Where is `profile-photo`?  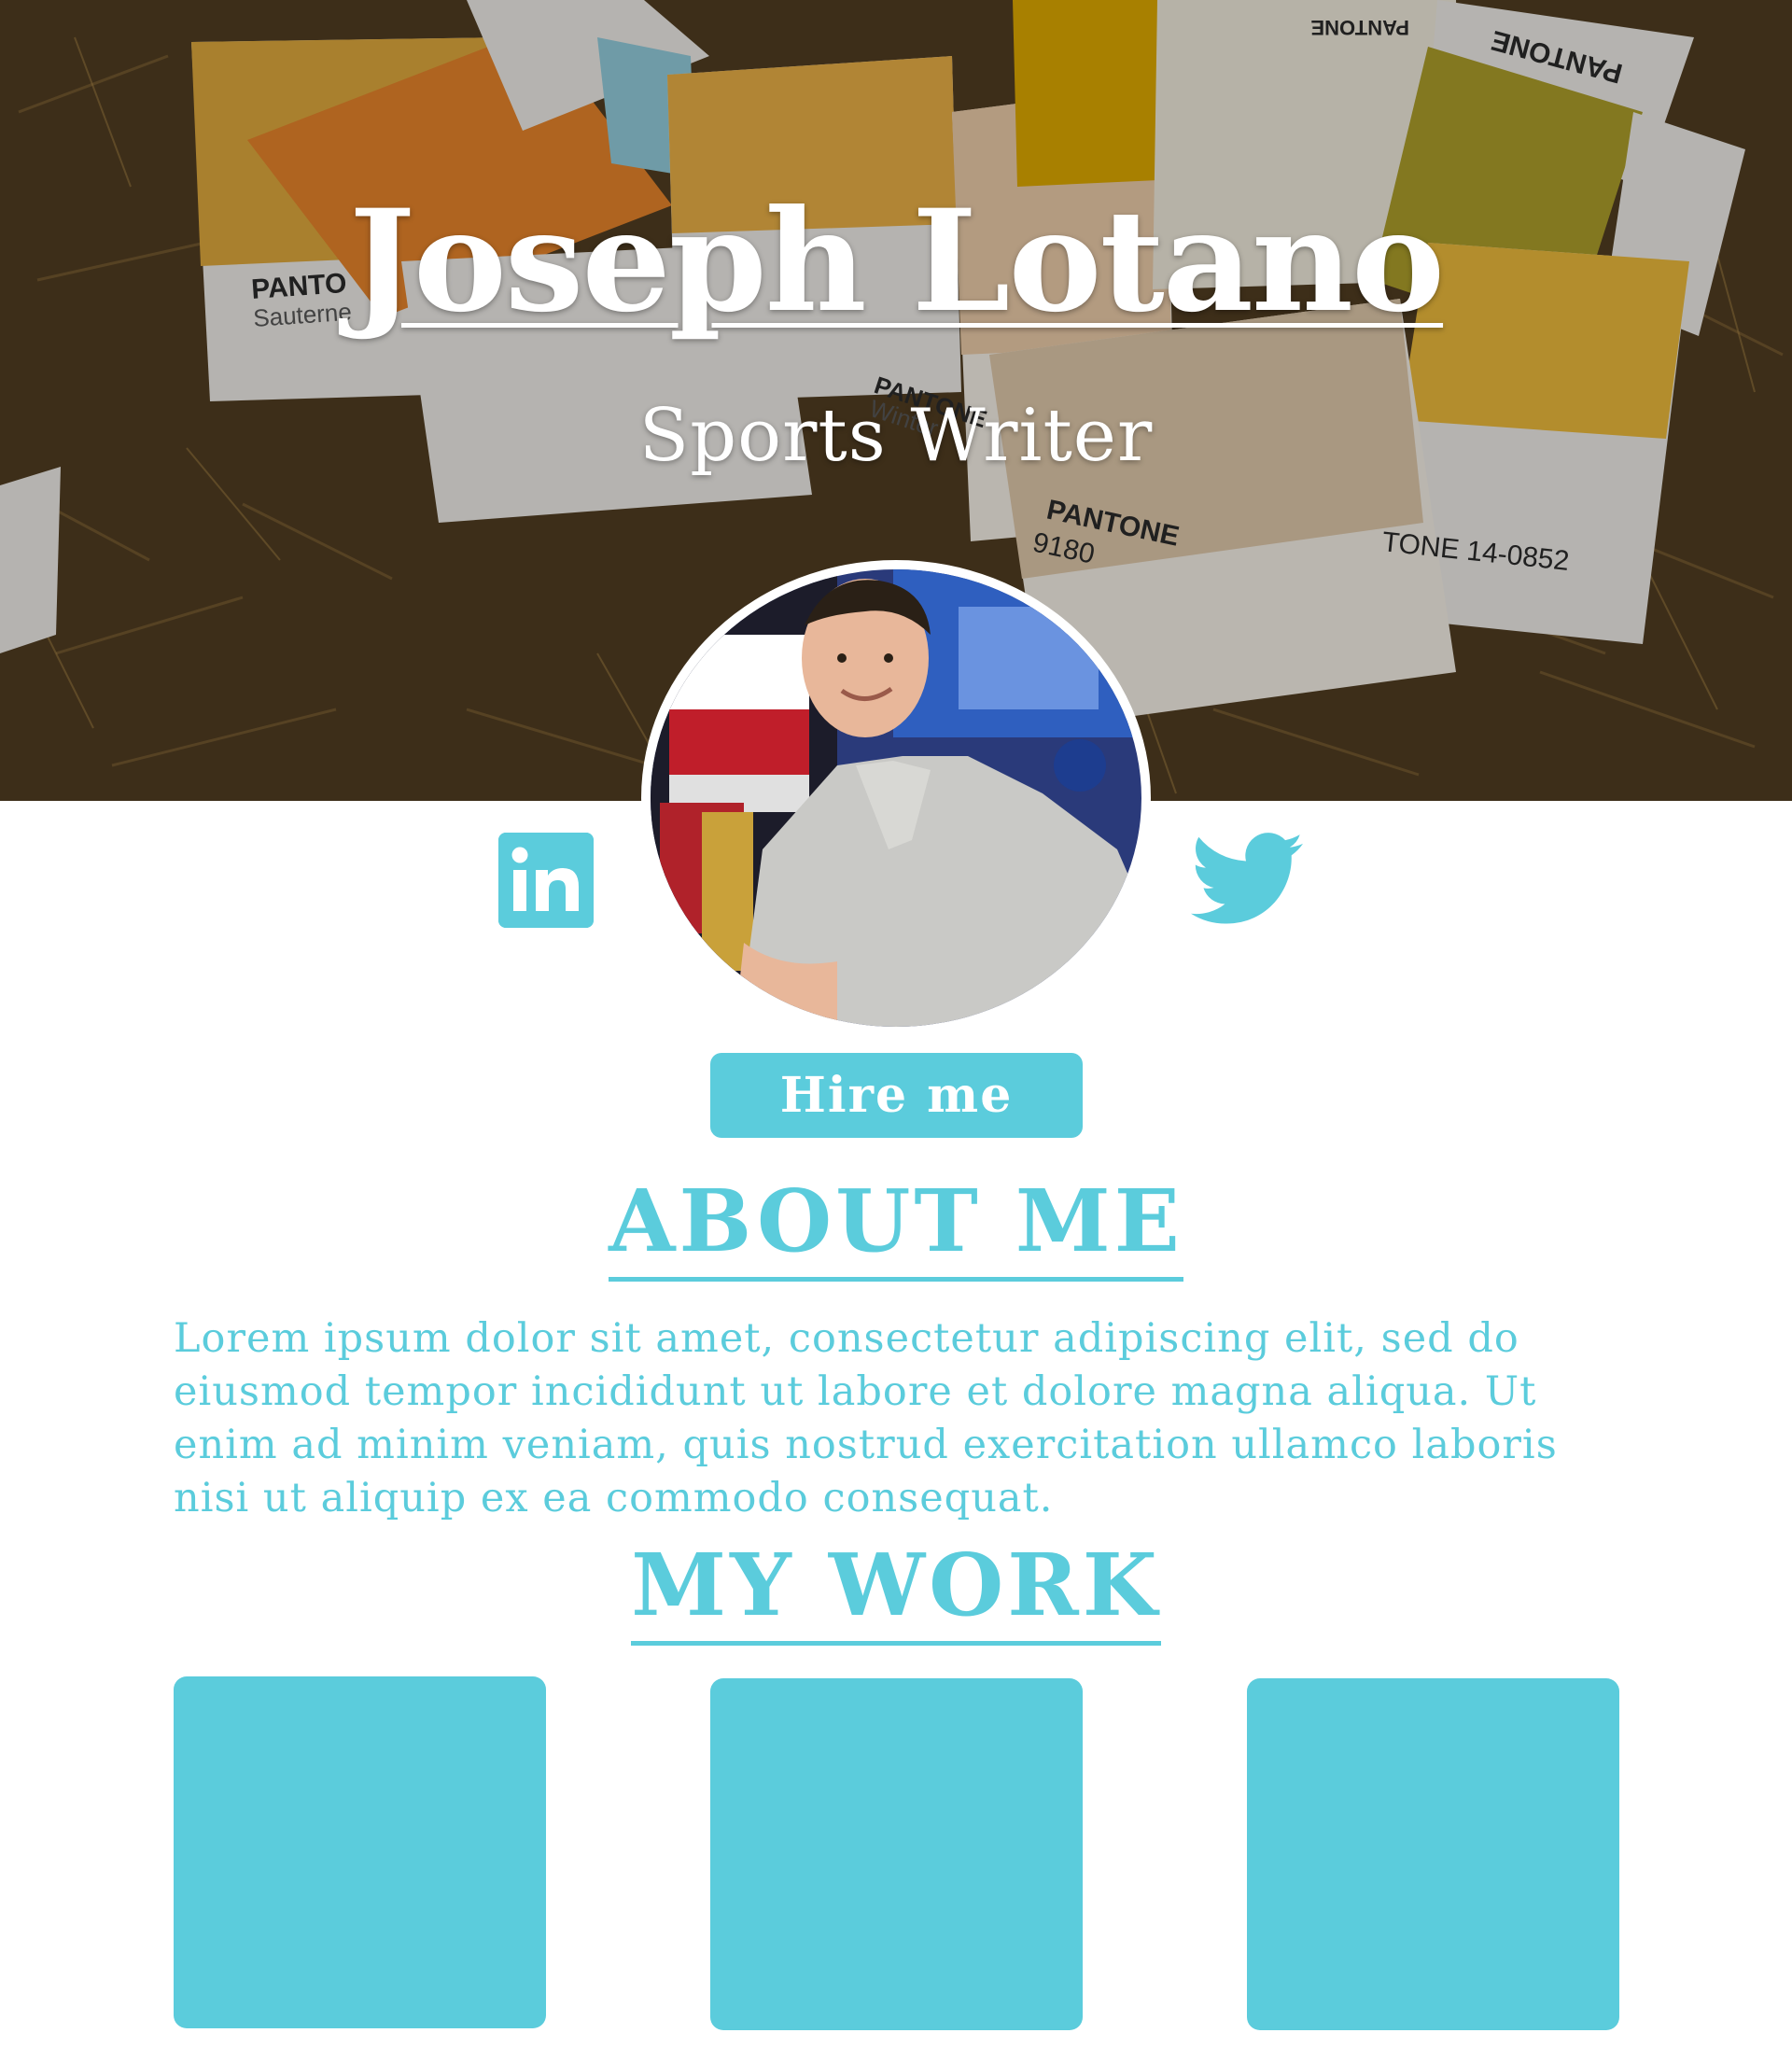 profile-photo is located at coordinates (896, 798).